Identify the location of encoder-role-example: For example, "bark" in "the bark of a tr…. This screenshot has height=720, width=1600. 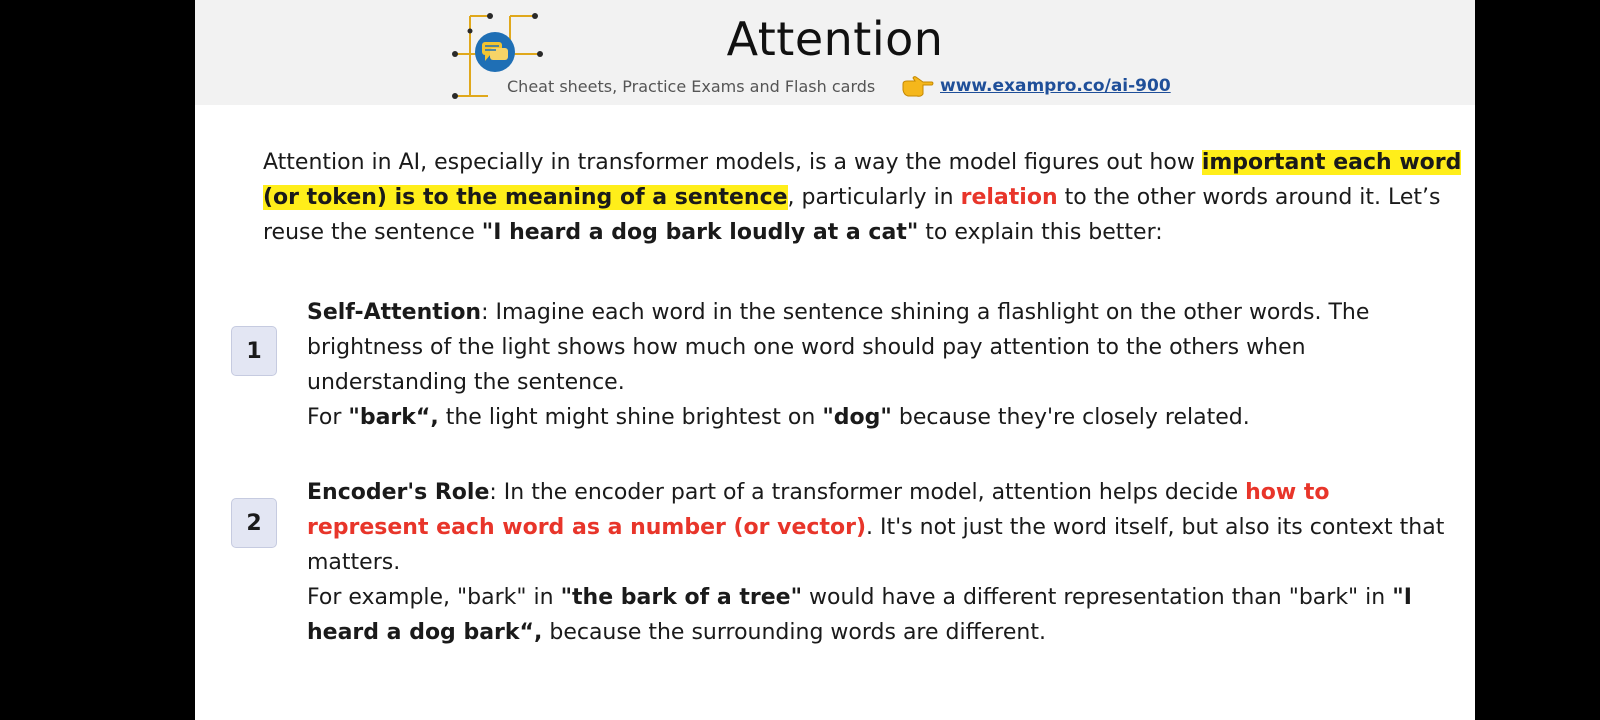
(877, 615).